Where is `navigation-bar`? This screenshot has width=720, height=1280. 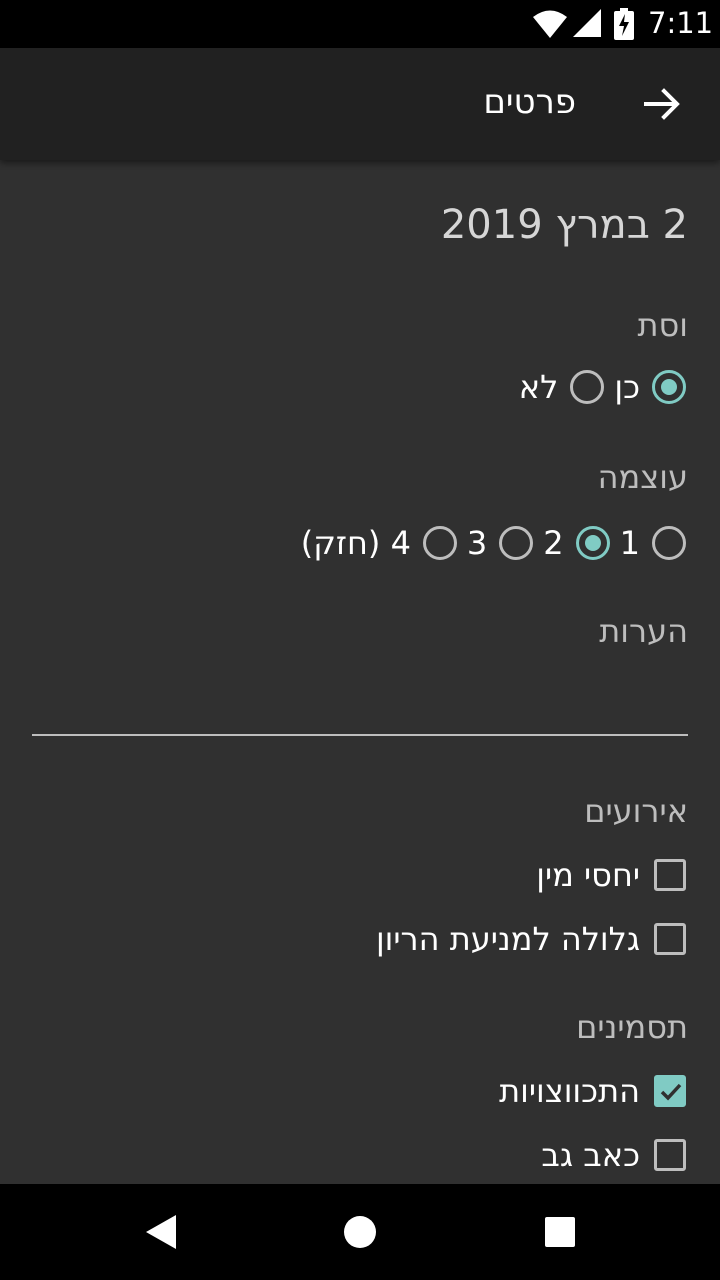
navigation-bar is located at coordinates (360, 1232).